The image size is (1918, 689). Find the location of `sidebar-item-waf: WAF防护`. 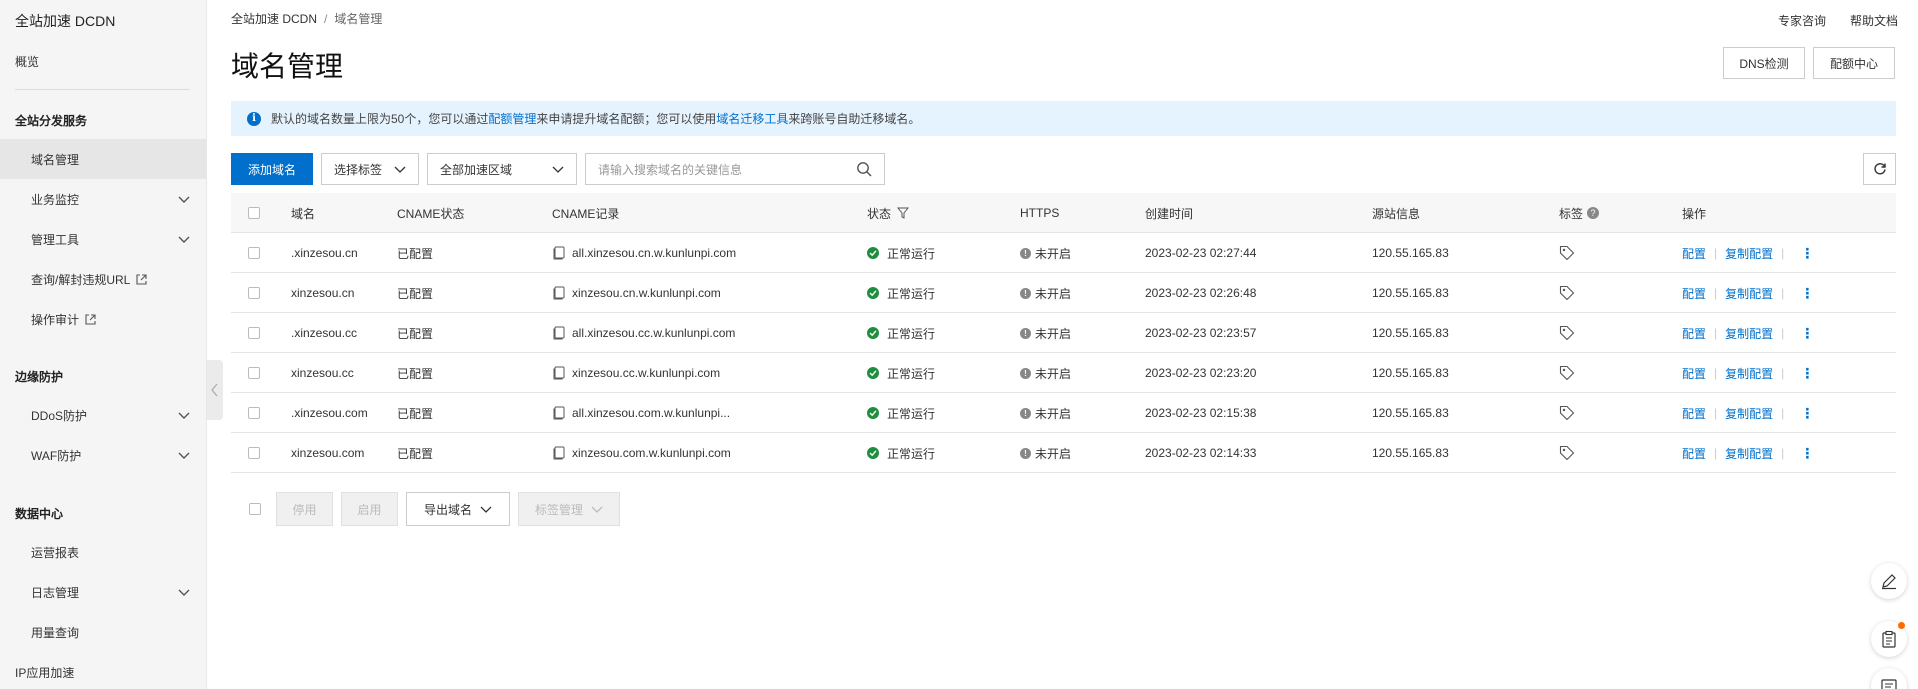

sidebar-item-waf: WAF防护 is located at coordinates (103, 455).